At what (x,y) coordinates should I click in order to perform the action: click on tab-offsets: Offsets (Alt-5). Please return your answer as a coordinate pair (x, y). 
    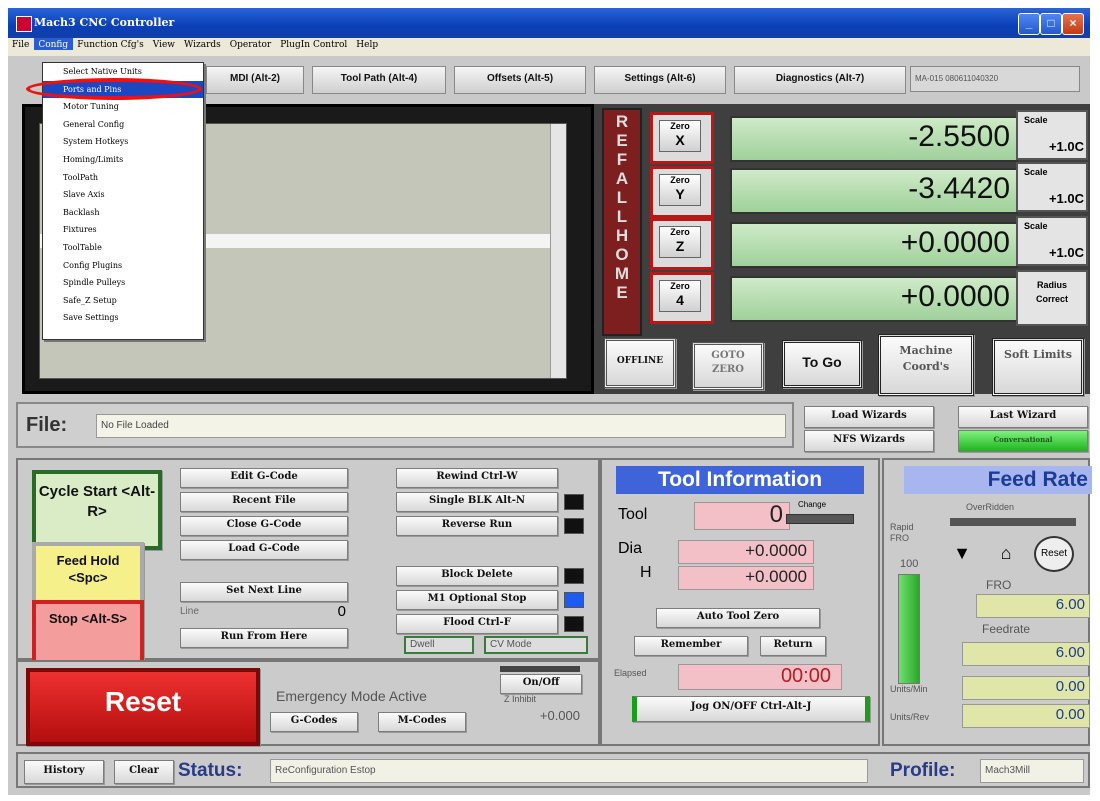
    Looking at the image, I should click on (520, 80).